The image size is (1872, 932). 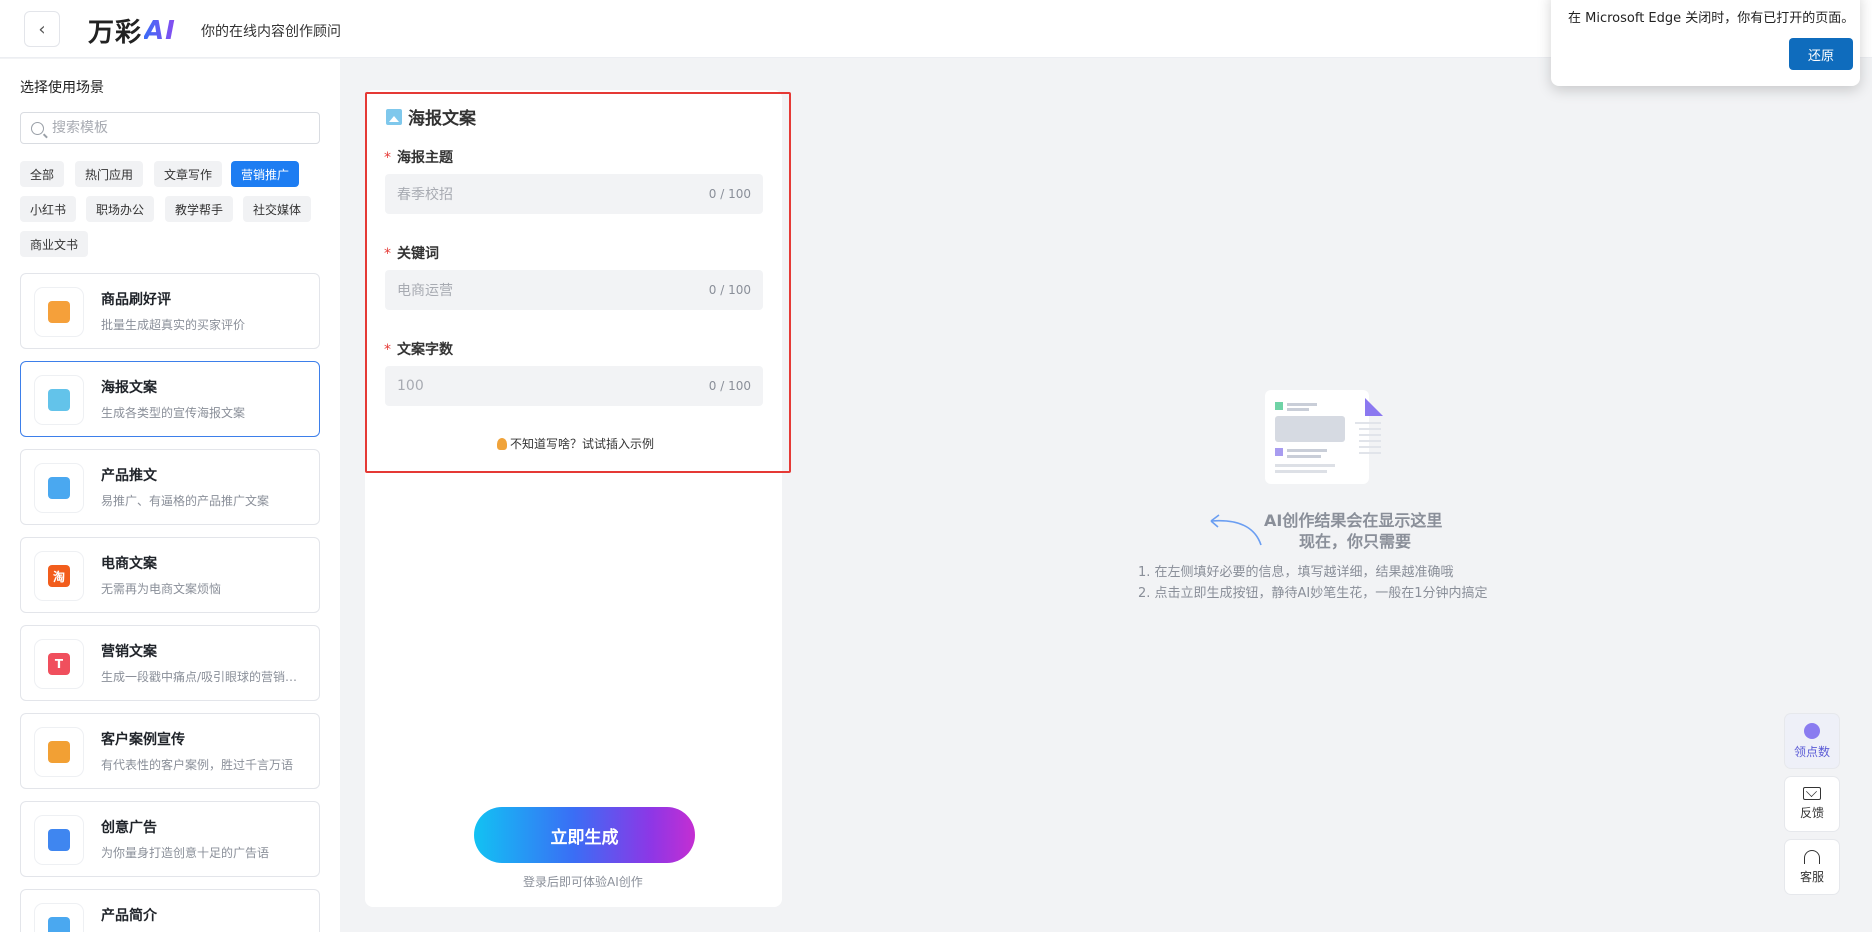 I want to click on tag-hot-apps: 热门应用, so click(x=109, y=174).